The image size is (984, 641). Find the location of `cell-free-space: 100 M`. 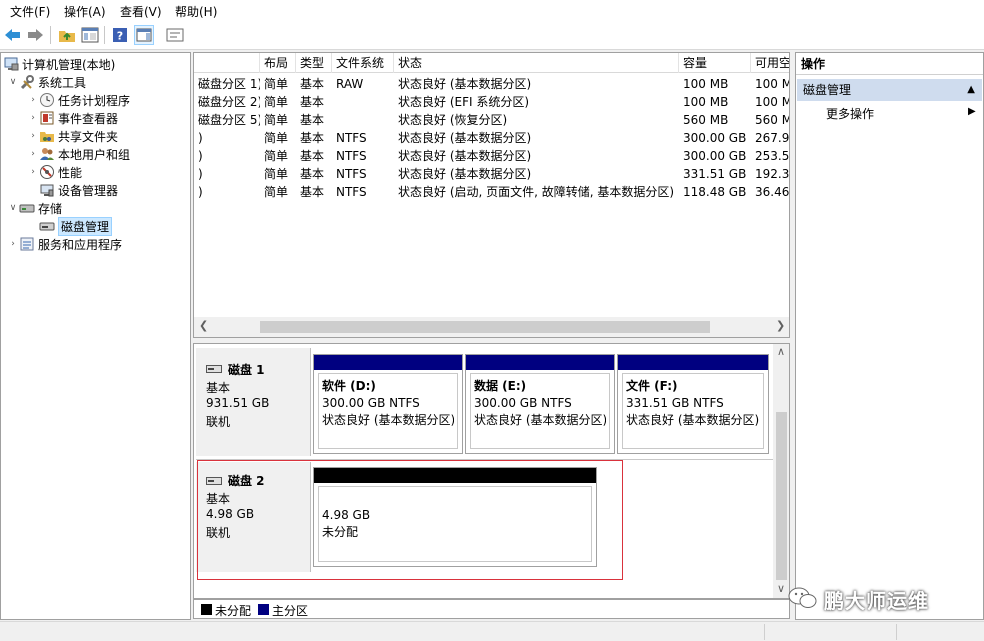

cell-free-space: 100 M is located at coordinates (772, 84).